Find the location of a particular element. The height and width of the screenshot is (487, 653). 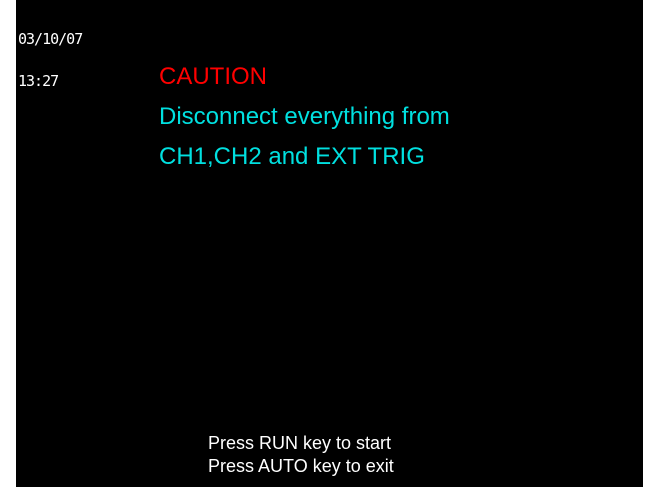

caution-message-line-1: Disconnect everything from is located at coordinates (304, 116).